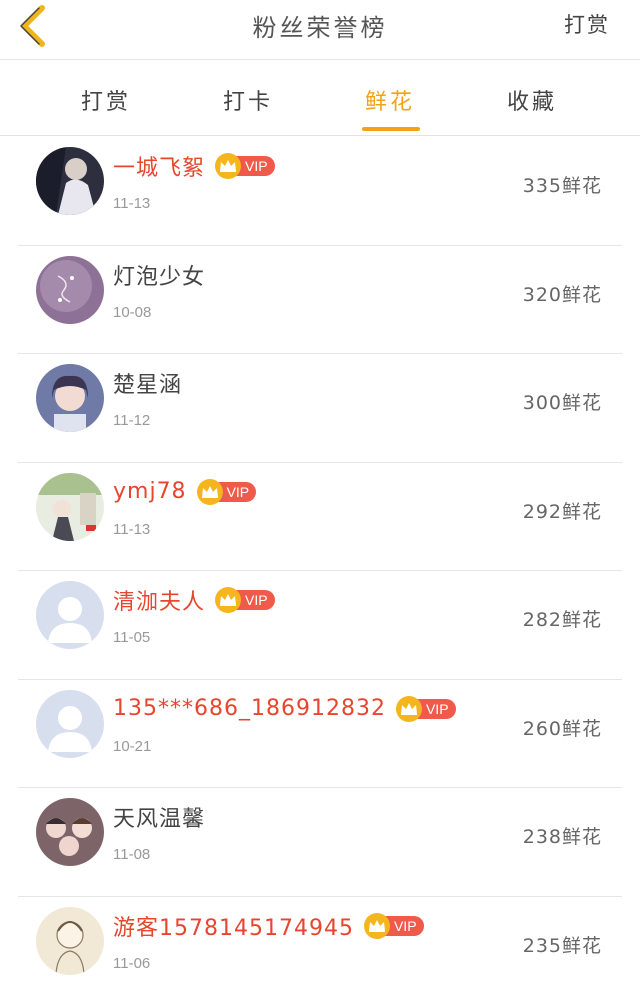  I want to click on name-line: 天风温馨, so click(159, 817).